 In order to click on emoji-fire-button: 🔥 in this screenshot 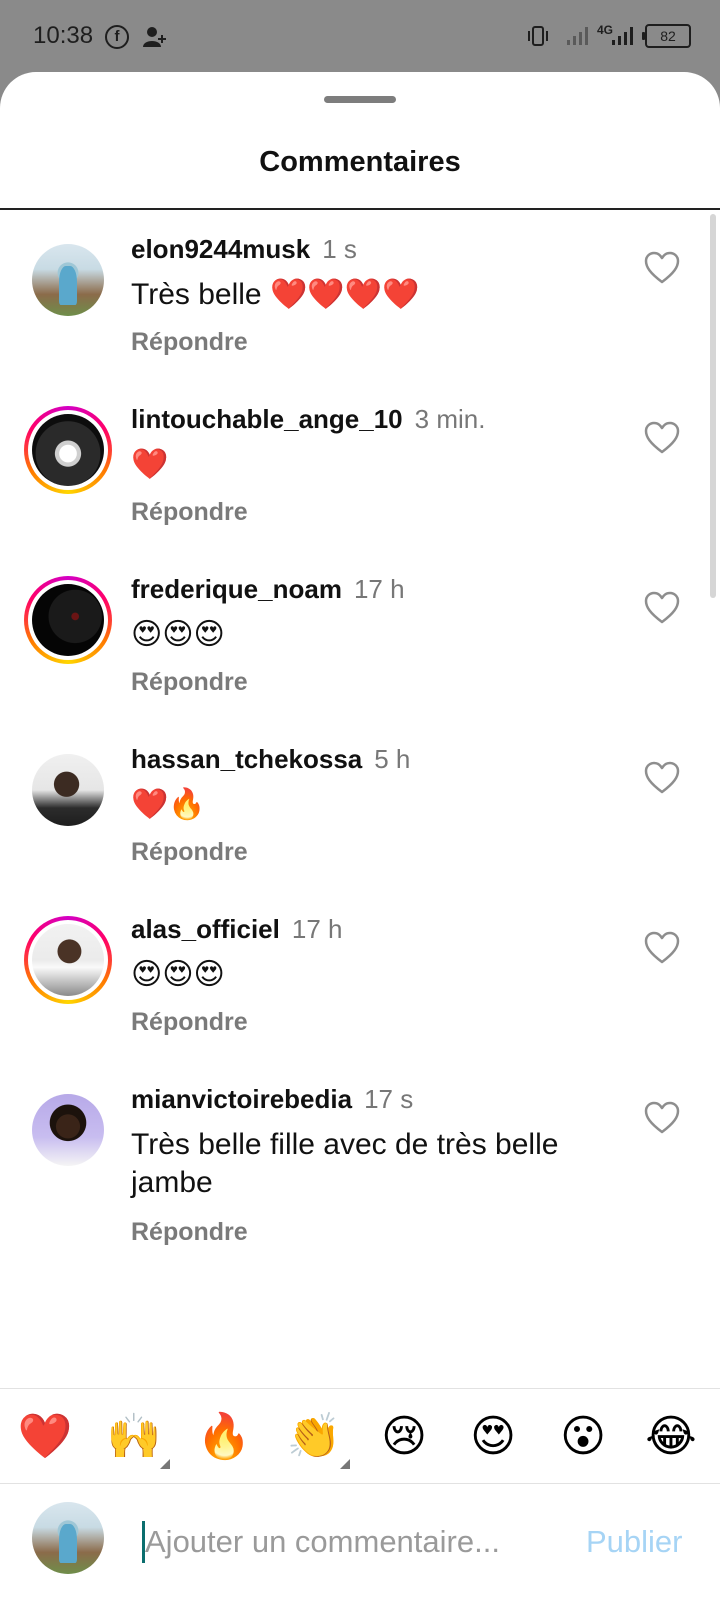, I will do `click(224, 1437)`.